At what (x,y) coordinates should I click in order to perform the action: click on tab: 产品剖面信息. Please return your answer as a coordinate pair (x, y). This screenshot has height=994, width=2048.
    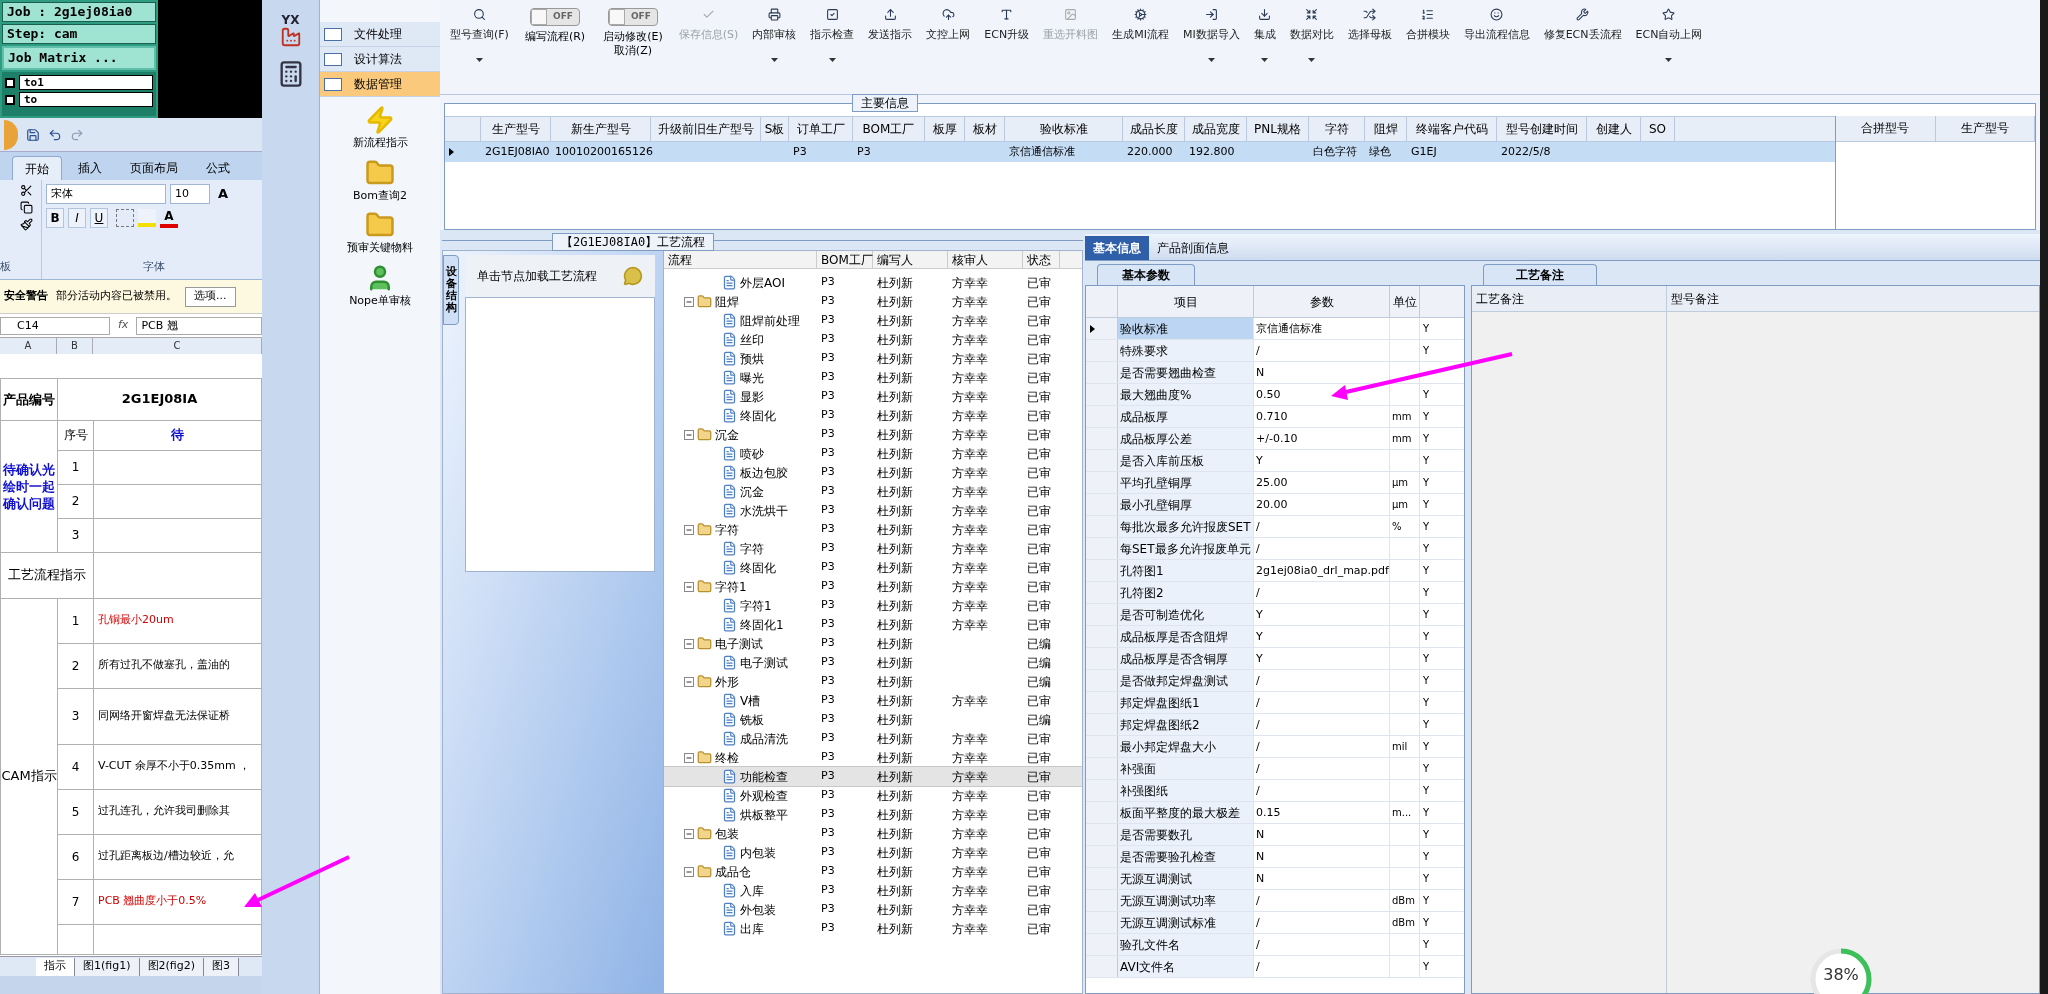
    Looking at the image, I should click on (1193, 248).